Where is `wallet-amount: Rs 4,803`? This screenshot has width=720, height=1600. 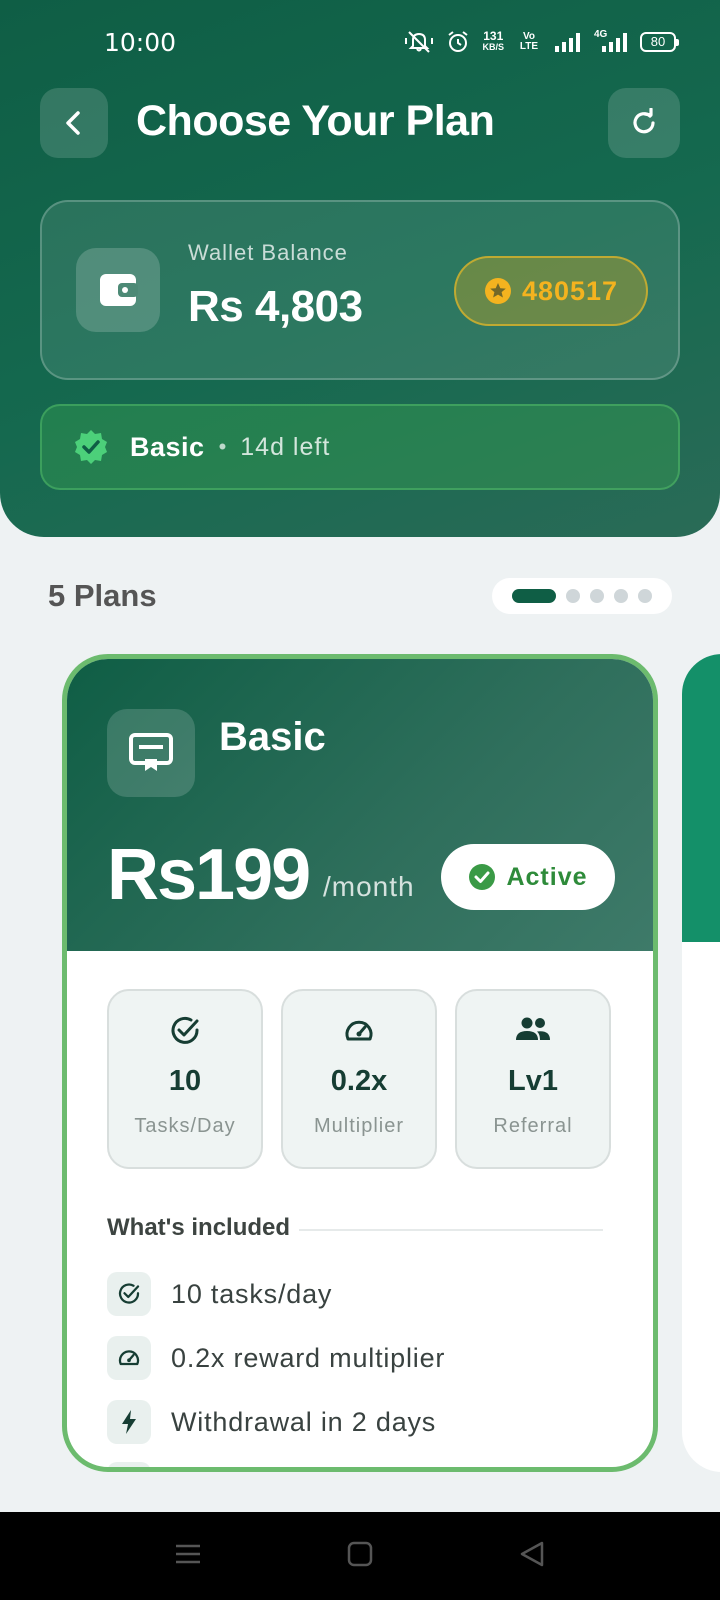 wallet-amount: Rs 4,803 is located at coordinates (275, 306).